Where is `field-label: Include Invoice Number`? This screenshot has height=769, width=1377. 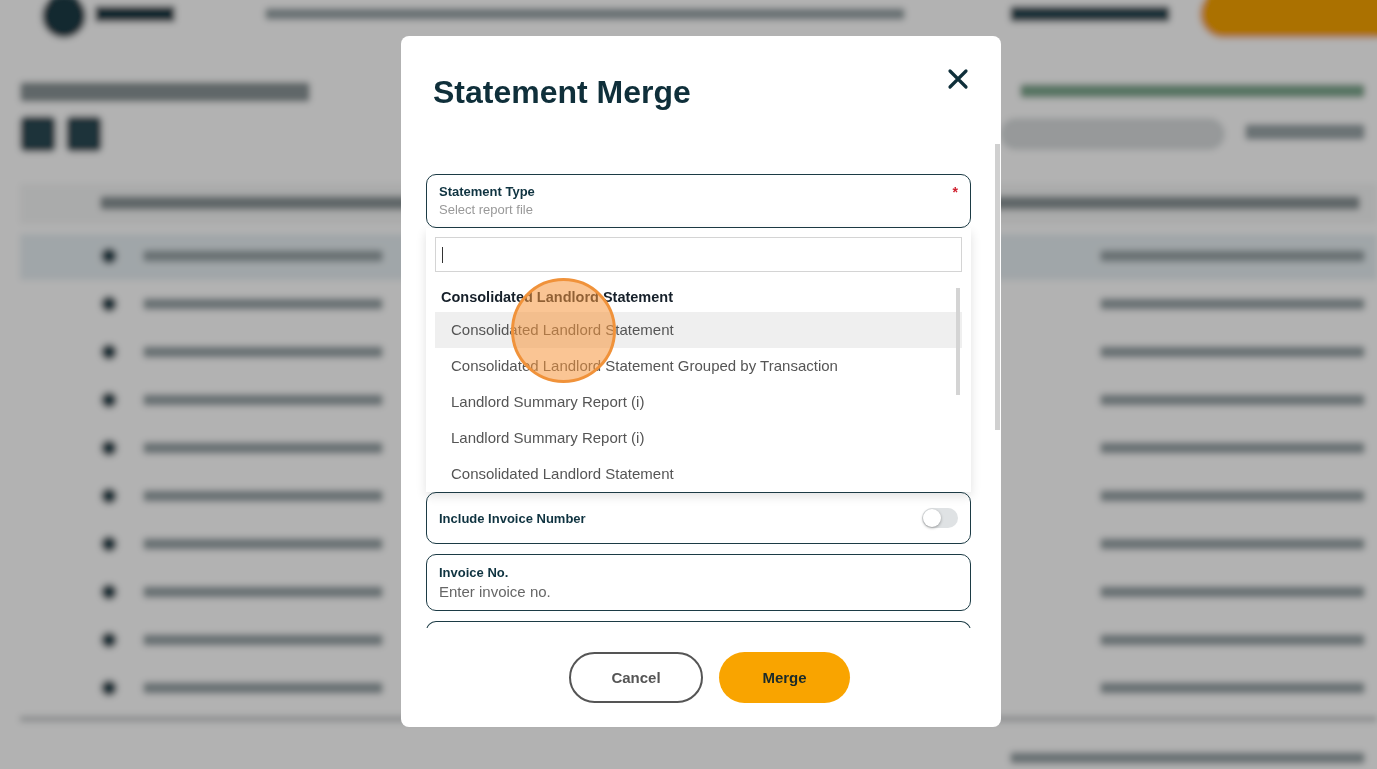
field-label: Include Invoice Number is located at coordinates (512, 518).